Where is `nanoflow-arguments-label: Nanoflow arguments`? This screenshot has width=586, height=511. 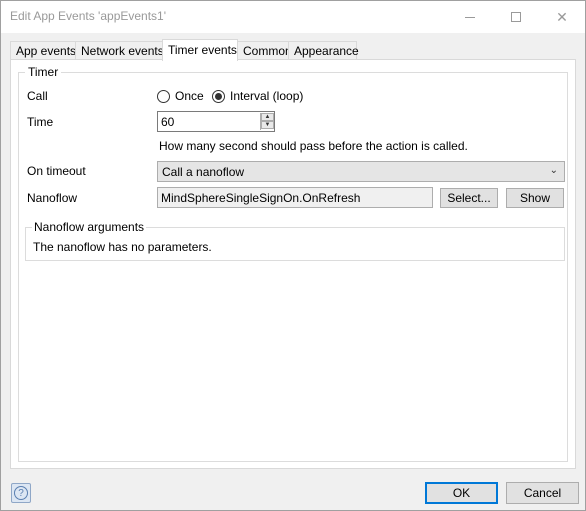
nanoflow-arguments-label: Nanoflow arguments is located at coordinates (89, 227).